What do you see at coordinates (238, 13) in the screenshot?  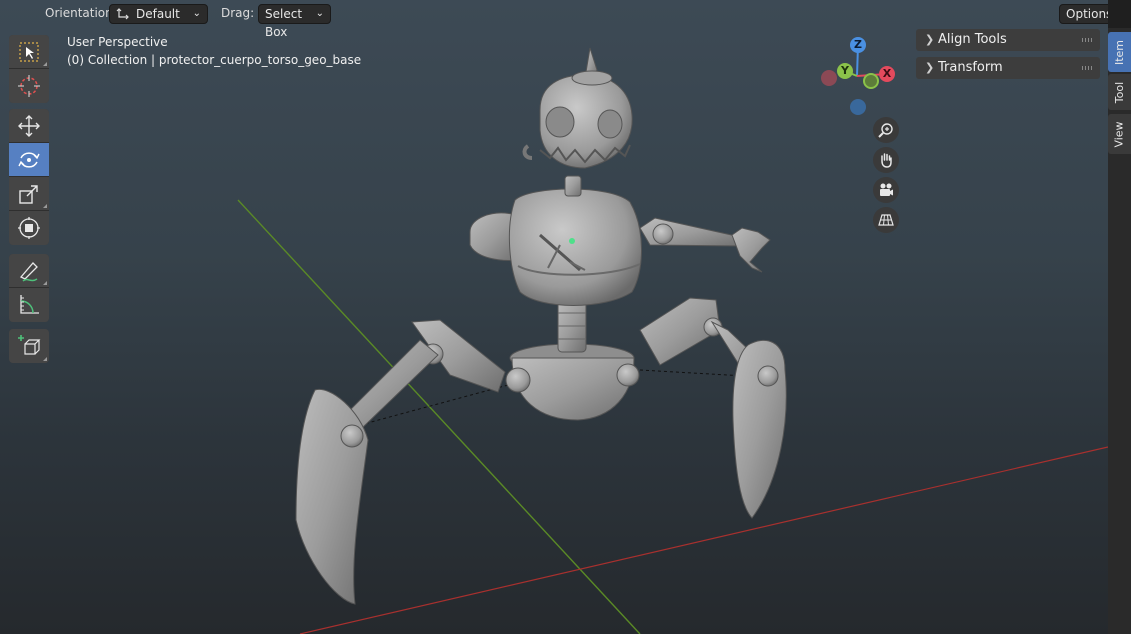 I see `drag-label: Drag:` at bounding box center [238, 13].